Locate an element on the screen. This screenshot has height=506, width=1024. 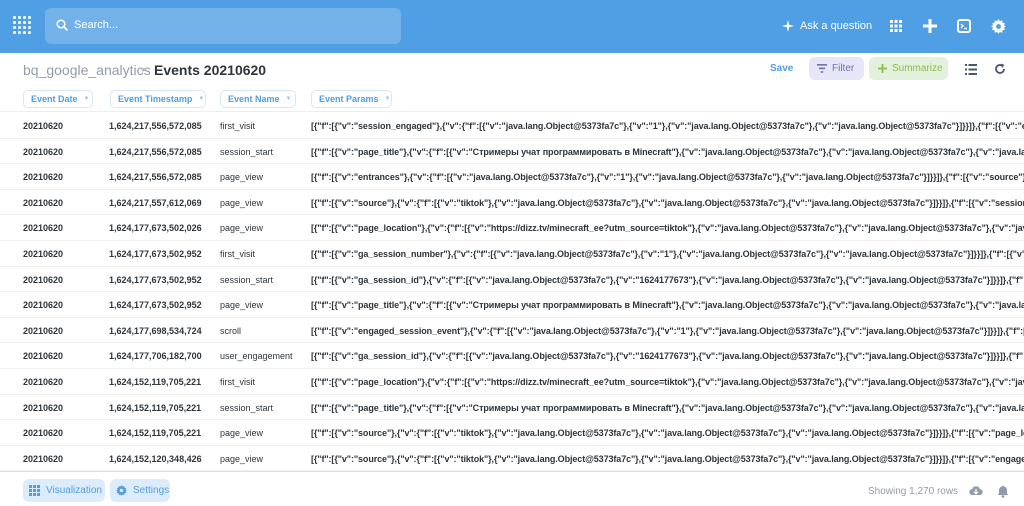
save-button: Save is located at coordinates (781, 68).